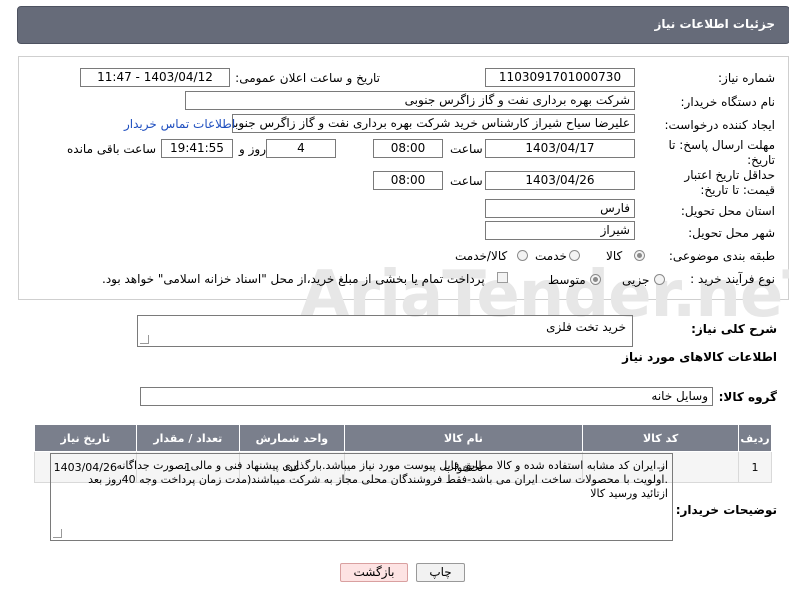  I want to click on deadline-time-field: 08:00, so click(408, 148).